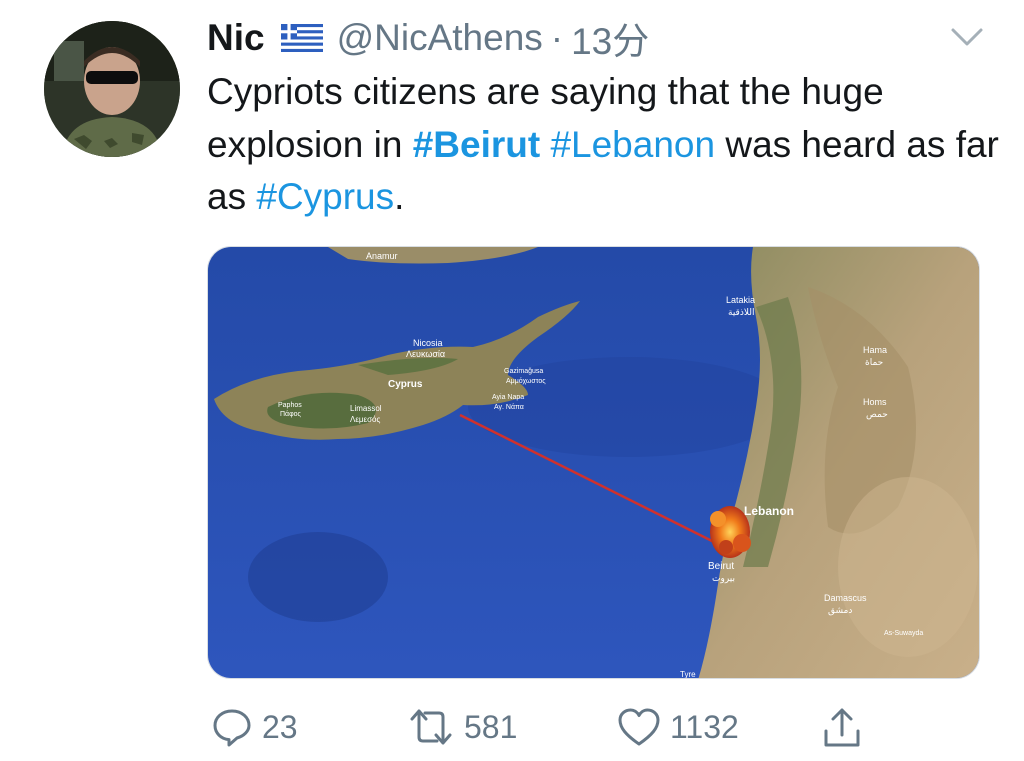 This screenshot has width=1024, height=761. What do you see at coordinates (840, 610) in the screenshot?
I see `map-label: دمشق` at bounding box center [840, 610].